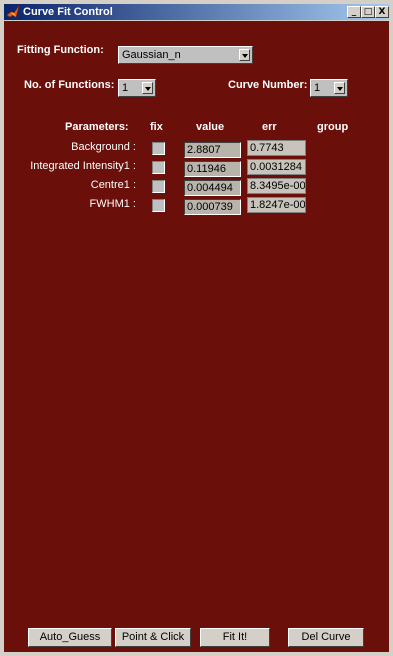 The image size is (393, 656). I want to click on err-field-centre: 8.3495e-00, so click(276, 186).